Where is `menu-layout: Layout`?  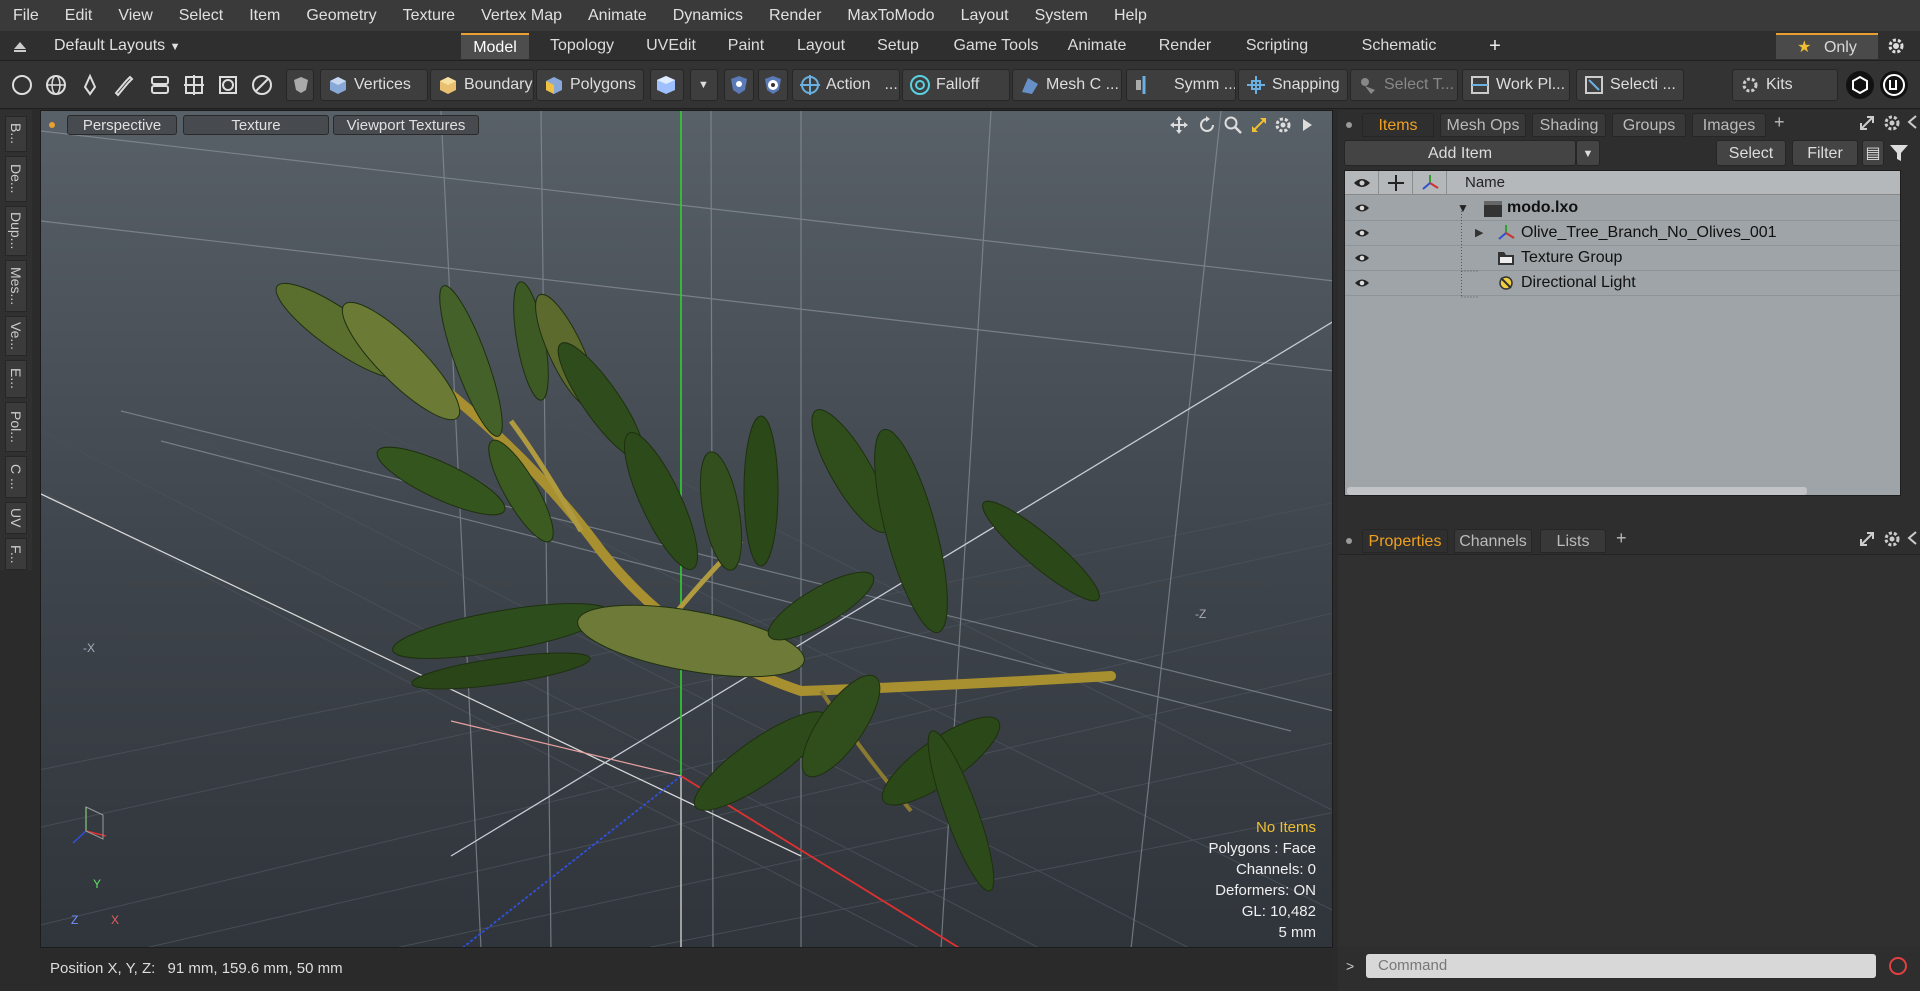 menu-layout: Layout is located at coordinates (985, 16).